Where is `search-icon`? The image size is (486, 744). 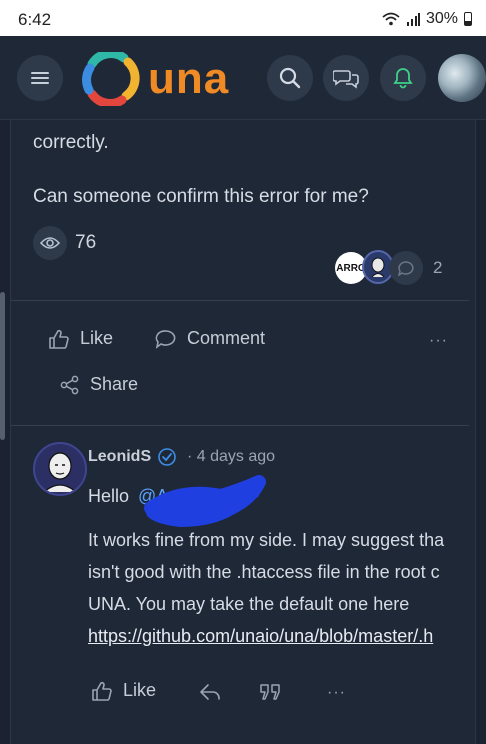
search-icon is located at coordinates (290, 78).